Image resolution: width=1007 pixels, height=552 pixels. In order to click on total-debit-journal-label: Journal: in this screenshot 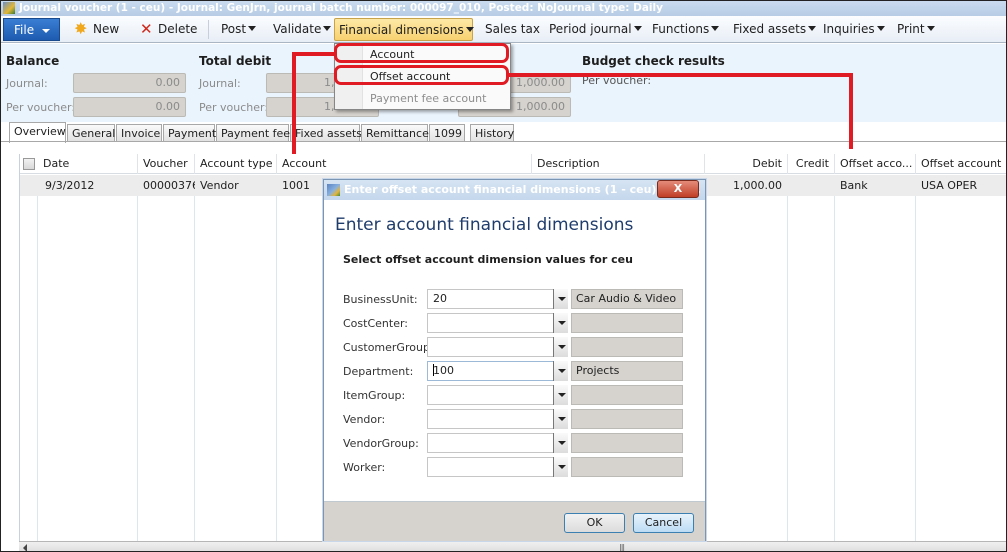, I will do `click(220, 83)`.